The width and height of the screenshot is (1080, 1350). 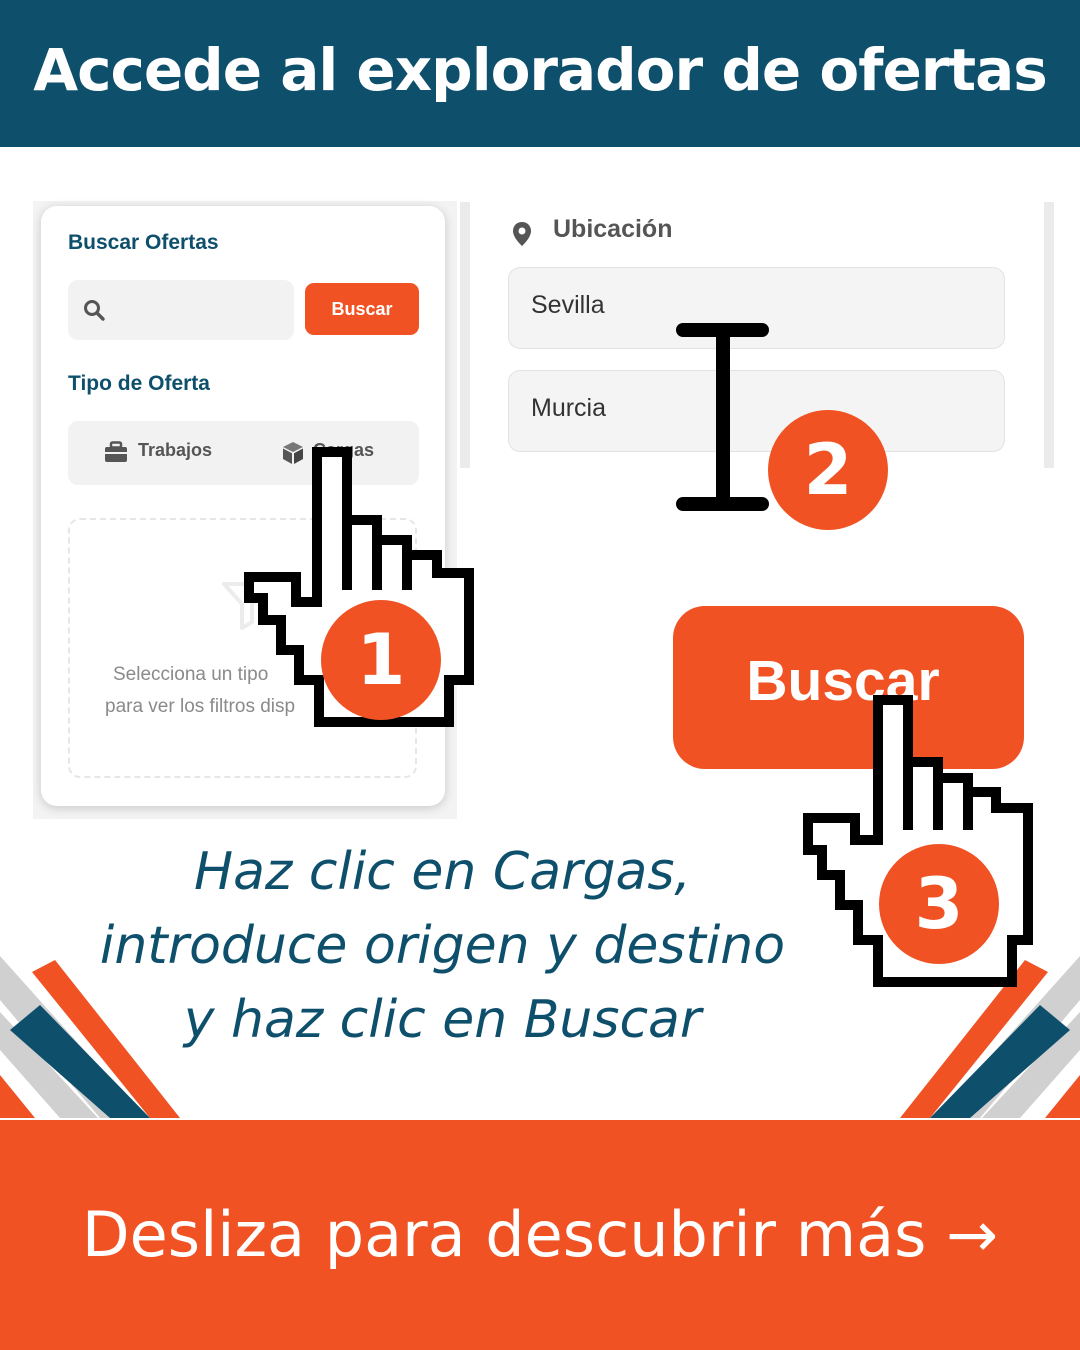 I want to click on search-icon, so click(x=94, y=310).